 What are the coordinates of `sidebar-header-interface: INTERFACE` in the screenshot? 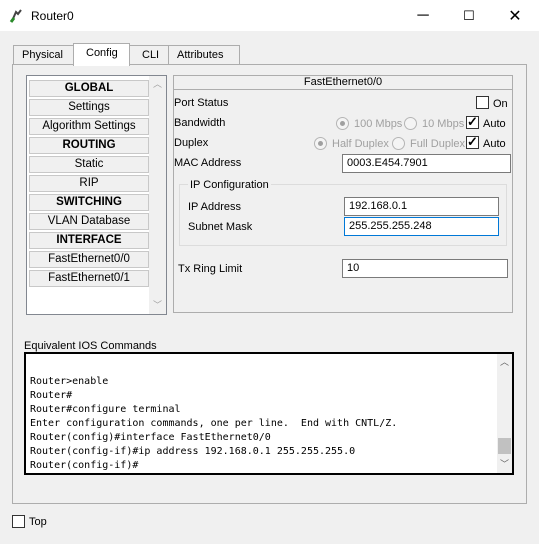 It's located at (89, 240).